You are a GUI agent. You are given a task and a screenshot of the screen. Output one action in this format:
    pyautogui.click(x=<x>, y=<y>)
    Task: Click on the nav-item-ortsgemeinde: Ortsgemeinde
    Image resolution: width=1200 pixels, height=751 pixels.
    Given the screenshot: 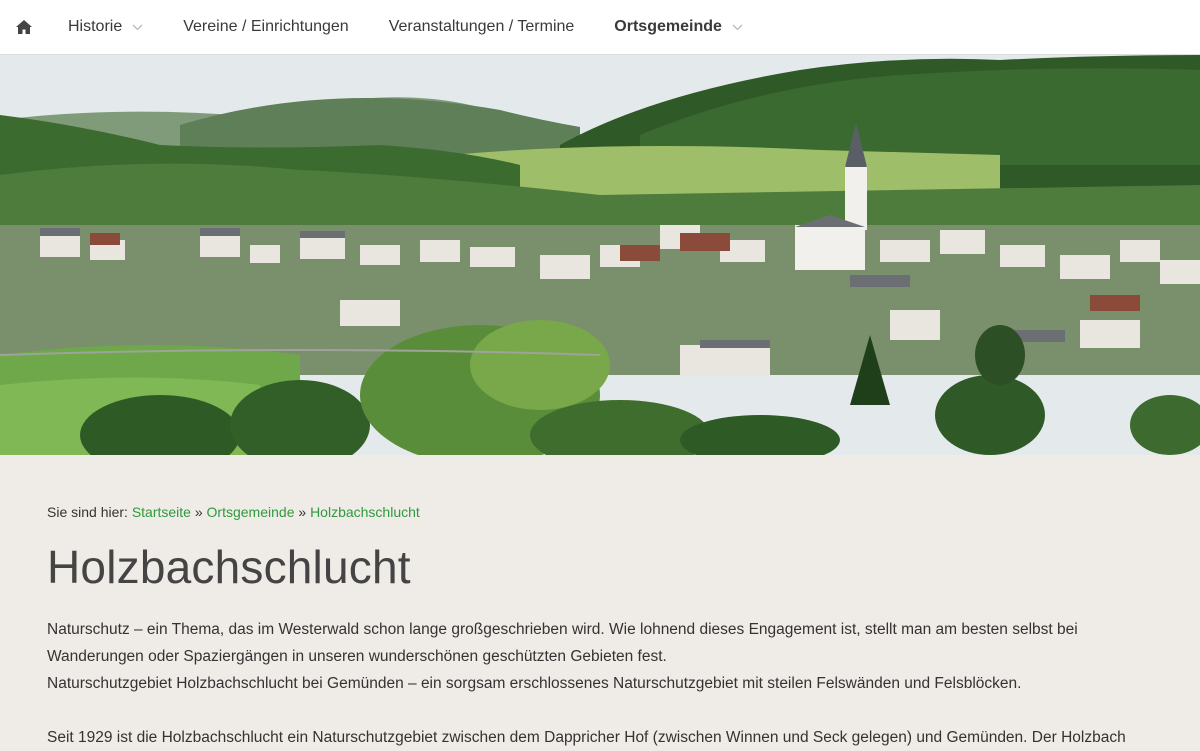 What is the action you would take?
    pyautogui.click(x=678, y=27)
    